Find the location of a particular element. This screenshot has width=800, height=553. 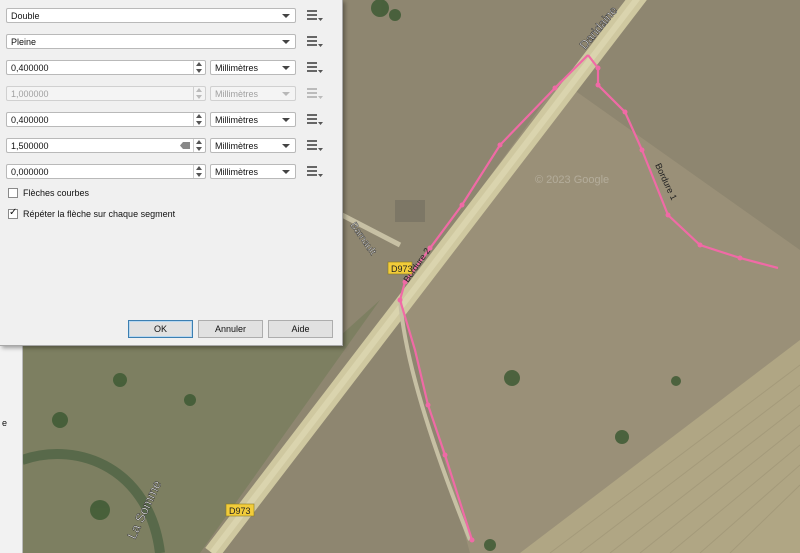

checkmark-icon: ✓ is located at coordinates (13, 212).